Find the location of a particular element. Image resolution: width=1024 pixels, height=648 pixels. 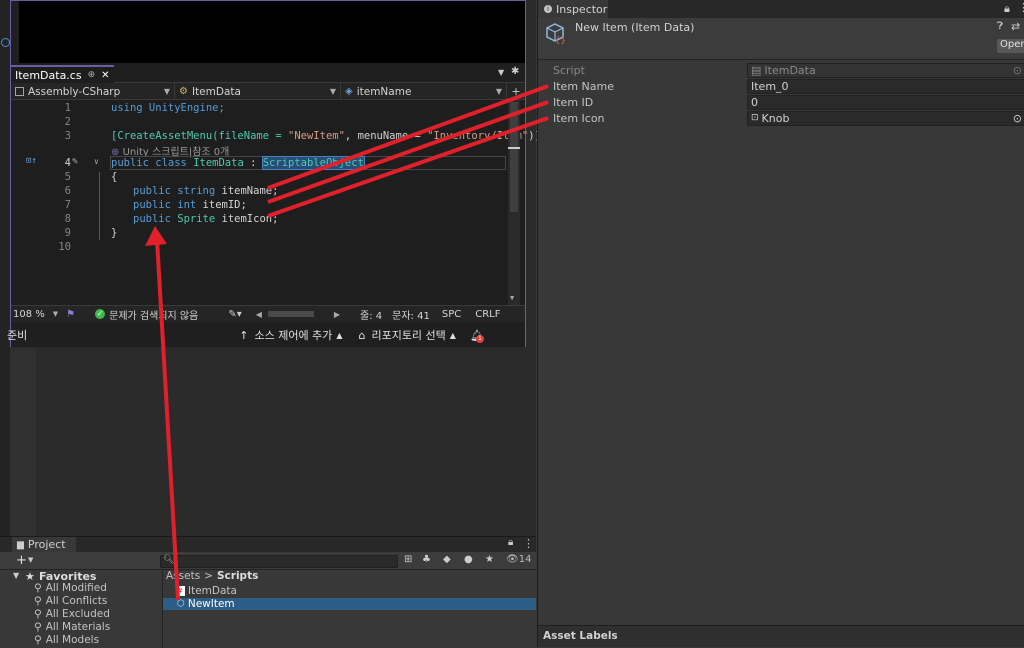

project-tab: ▆ Project is located at coordinates (44, 544).